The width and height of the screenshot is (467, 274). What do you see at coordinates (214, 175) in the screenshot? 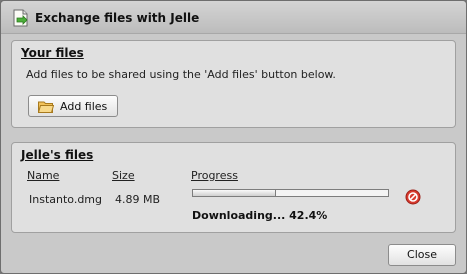
I see `column-header-progress: Progress` at bounding box center [214, 175].